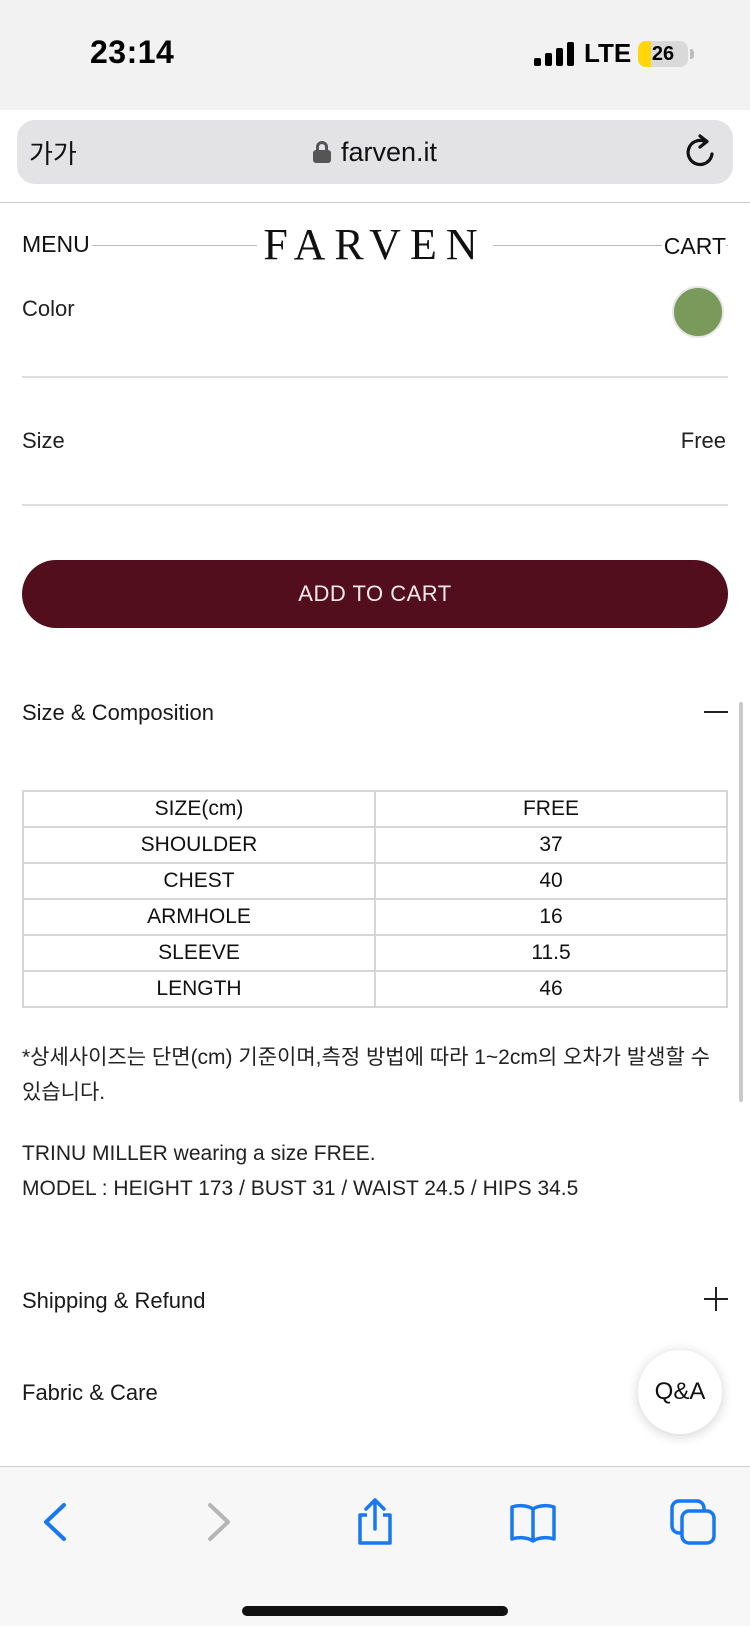 The height and width of the screenshot is (1626, 750). I want to click on minus-icon, so click(716, 712).